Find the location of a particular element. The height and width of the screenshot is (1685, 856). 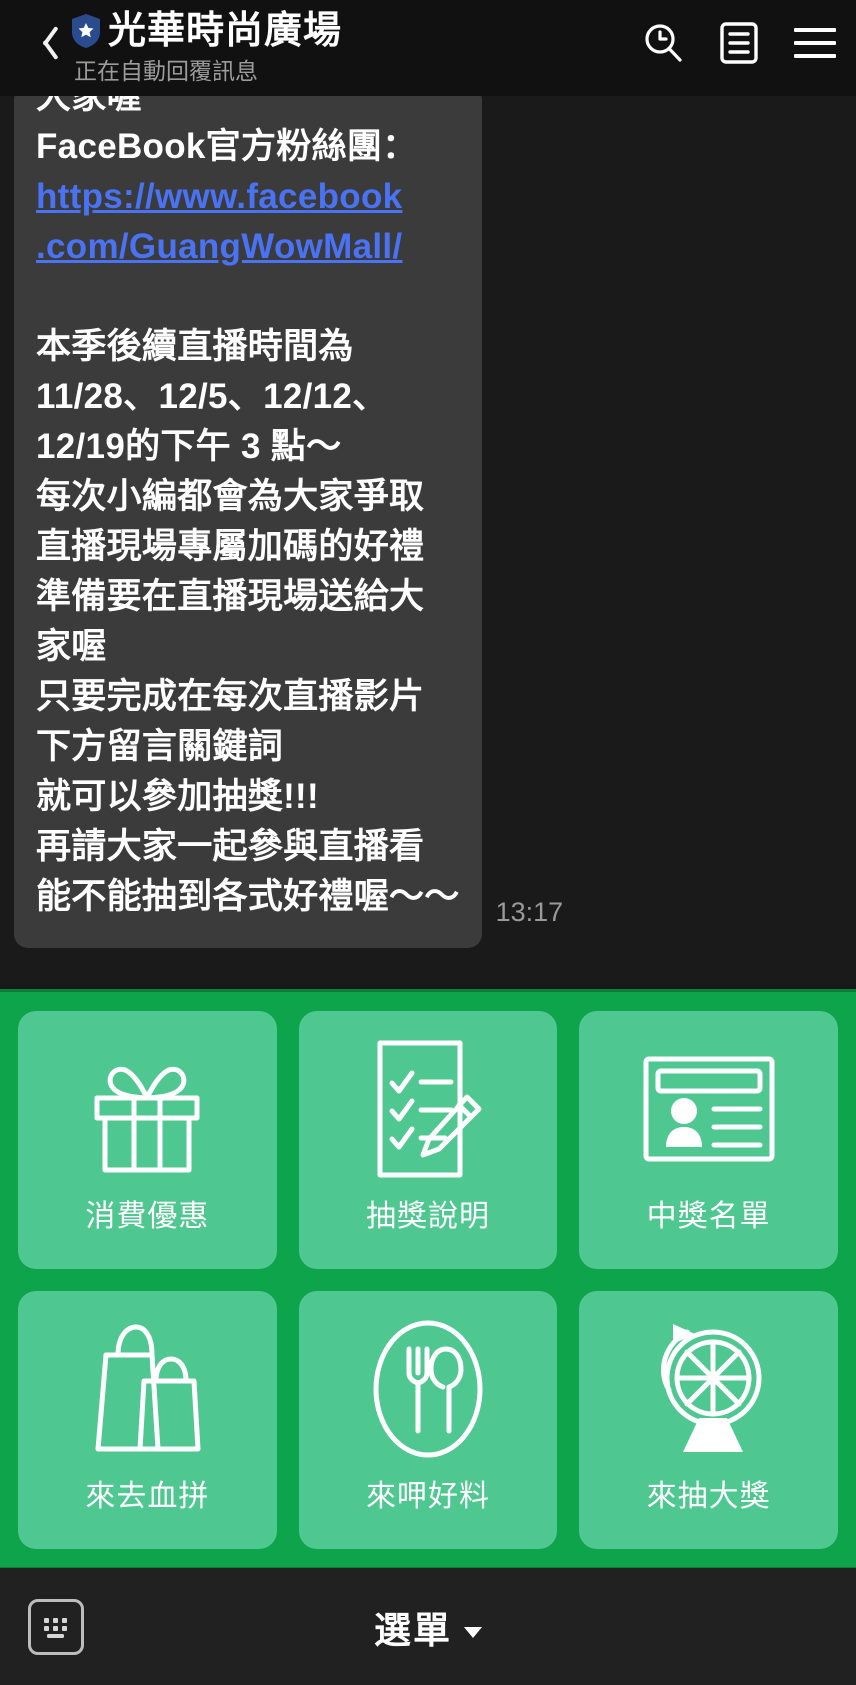

fork-spoon-plate-icon is located at coordinates (428, 1389).